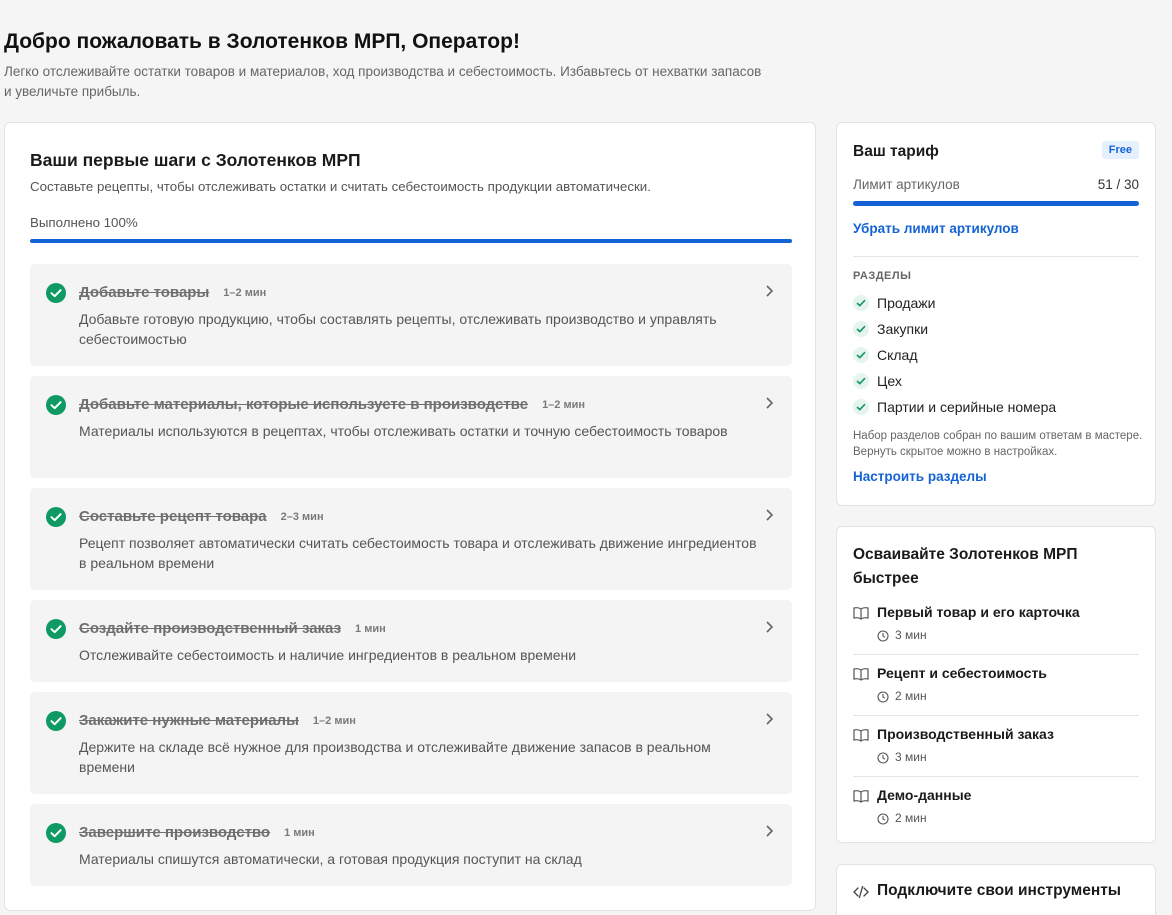 This screenshot has height=915, width=1172. What do you see at coordinates (173, 516) in the screenshot?
I see `step-title: Составьте рецепт товара` at bounding box center [173, 516].